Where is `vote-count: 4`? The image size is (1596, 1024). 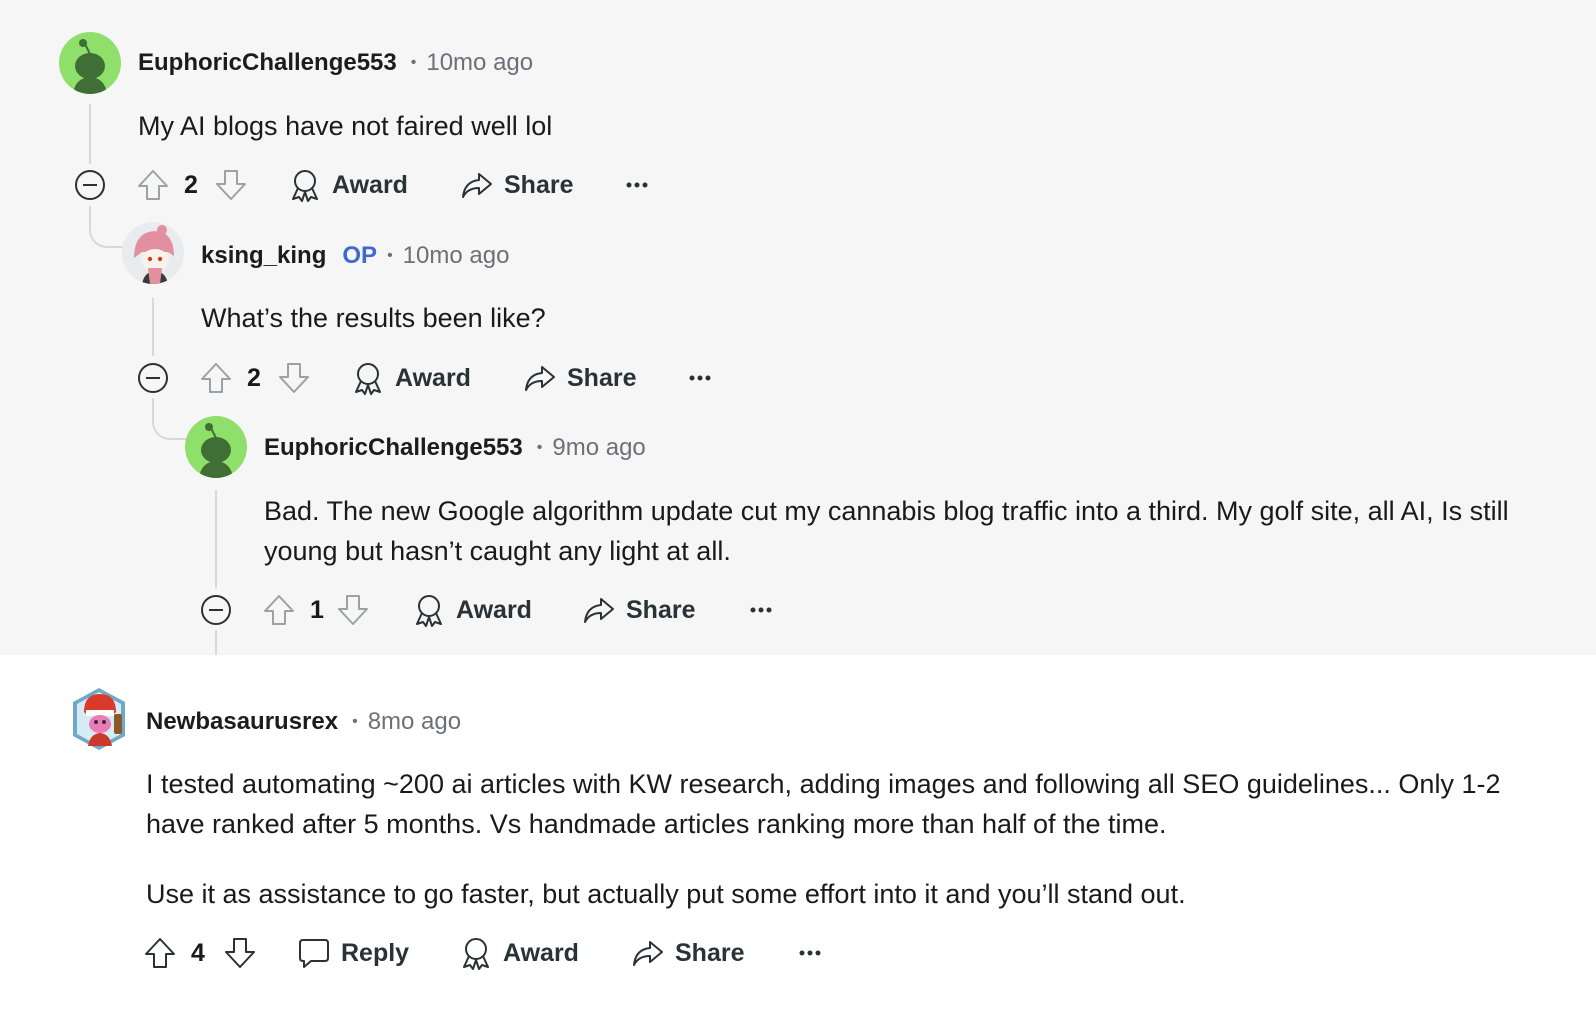 vote-count: 4 is located at coordinates (198, 952).